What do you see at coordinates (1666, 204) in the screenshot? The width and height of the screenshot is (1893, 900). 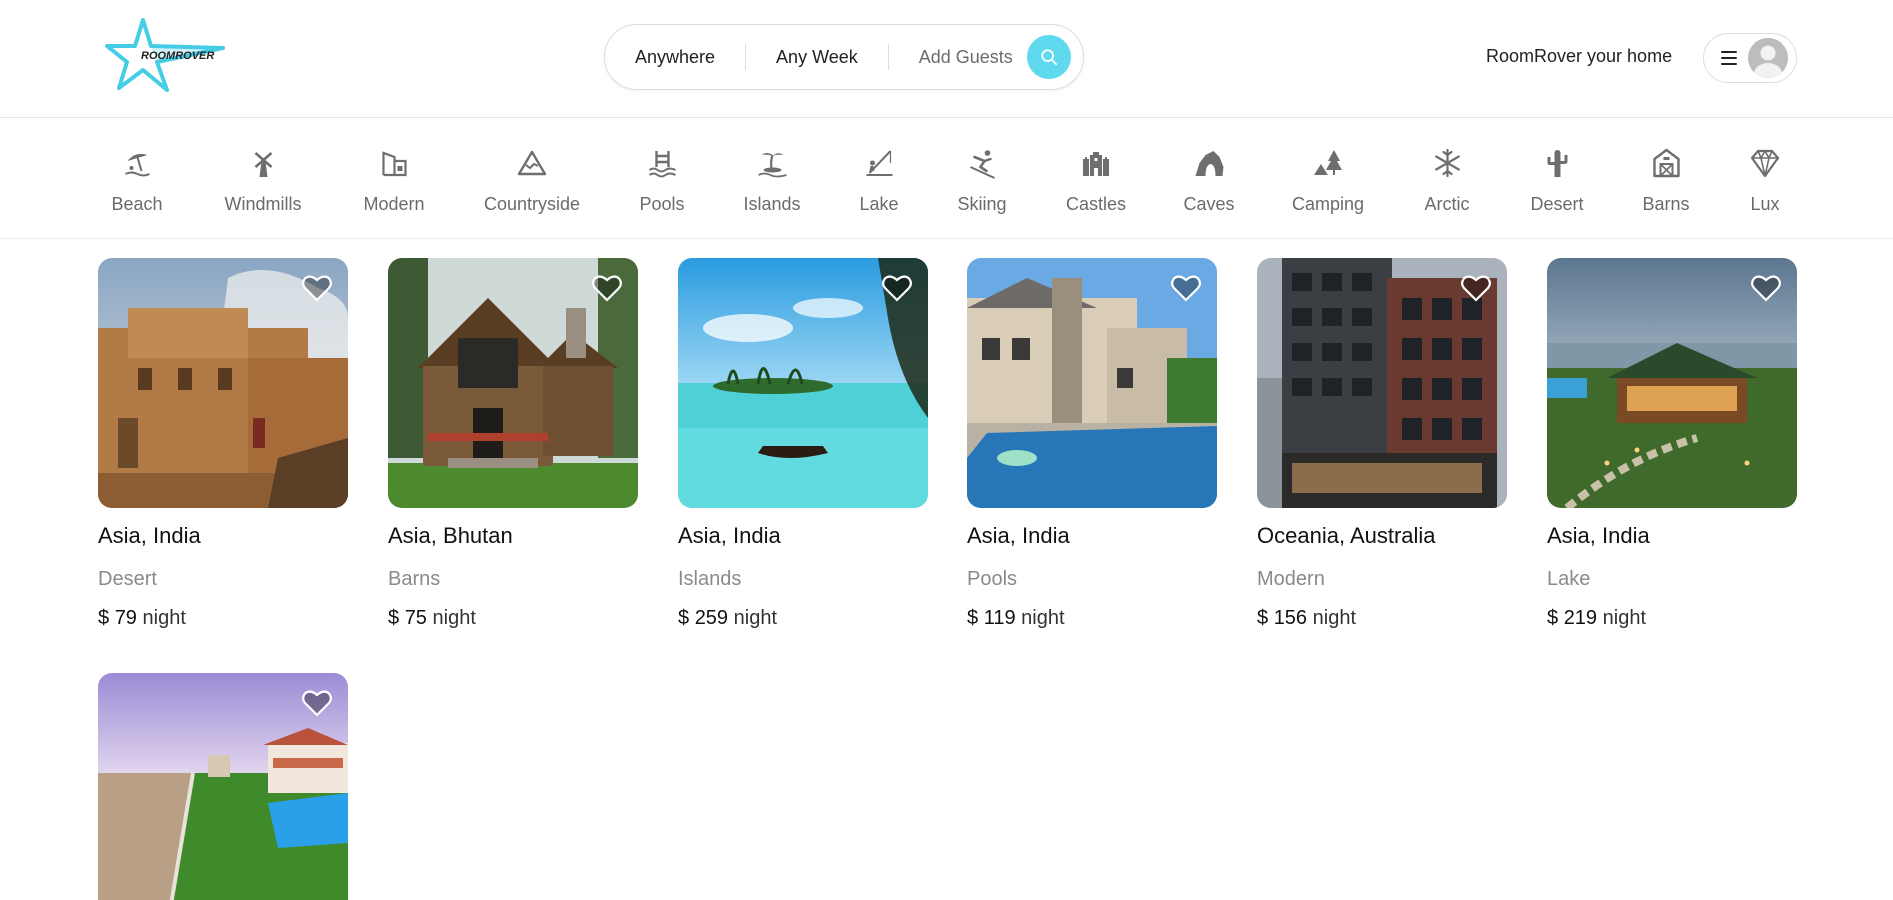 I see `category-label: Barns` at bounding box center [1666, 204].